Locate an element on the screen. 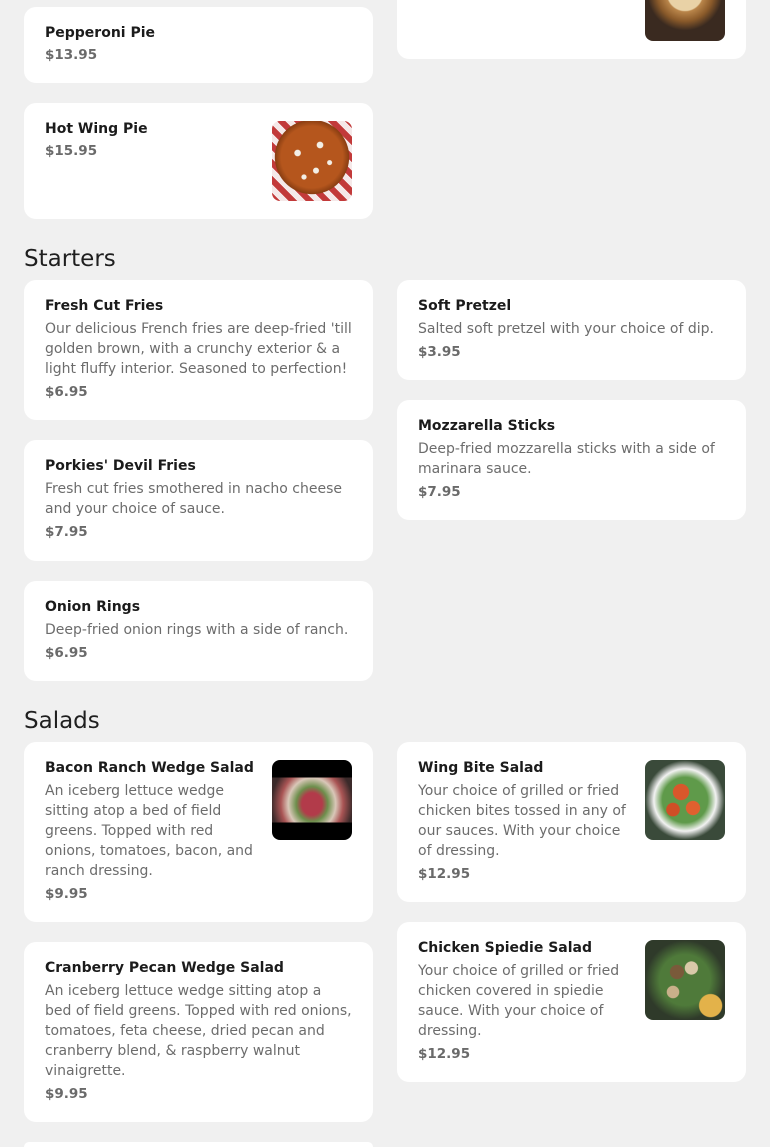 The image size is (770, 1147). menu-item-price: $3.95 is located at coordinates (439, 352).